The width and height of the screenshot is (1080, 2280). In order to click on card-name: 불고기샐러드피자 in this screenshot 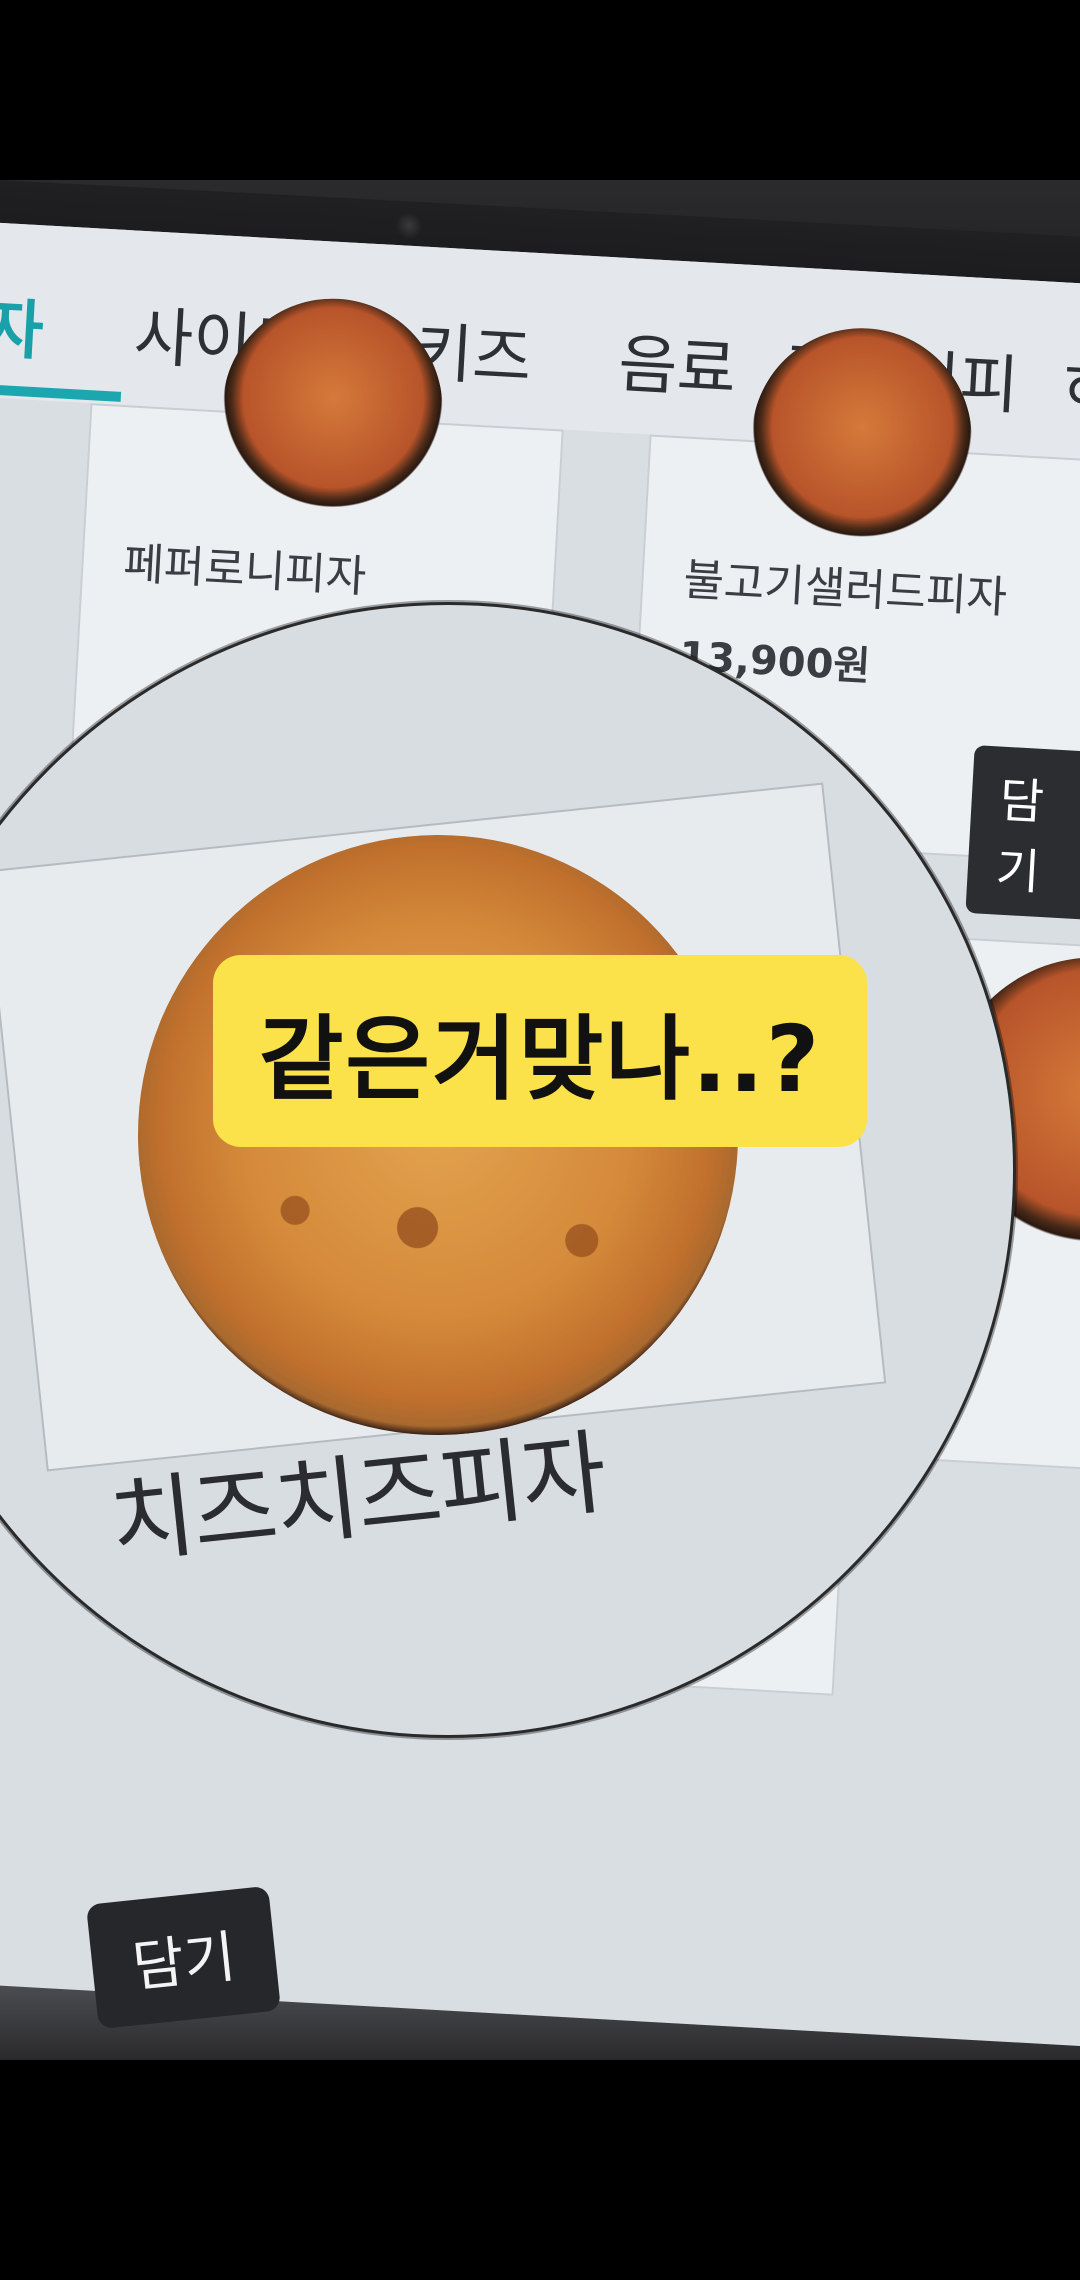, I will do `click(845, 589)`.